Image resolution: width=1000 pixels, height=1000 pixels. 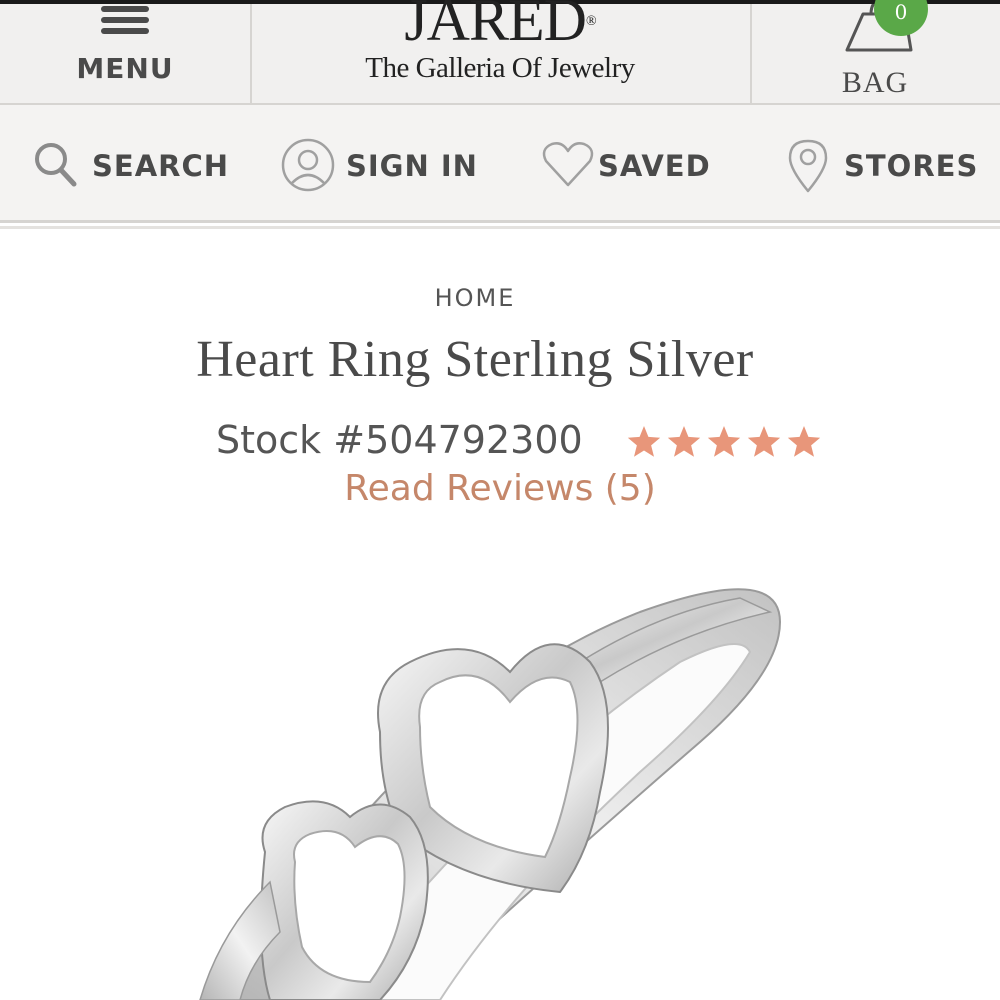 I want to click on bag-button: 0 BAG, so click(x=875, y=52).